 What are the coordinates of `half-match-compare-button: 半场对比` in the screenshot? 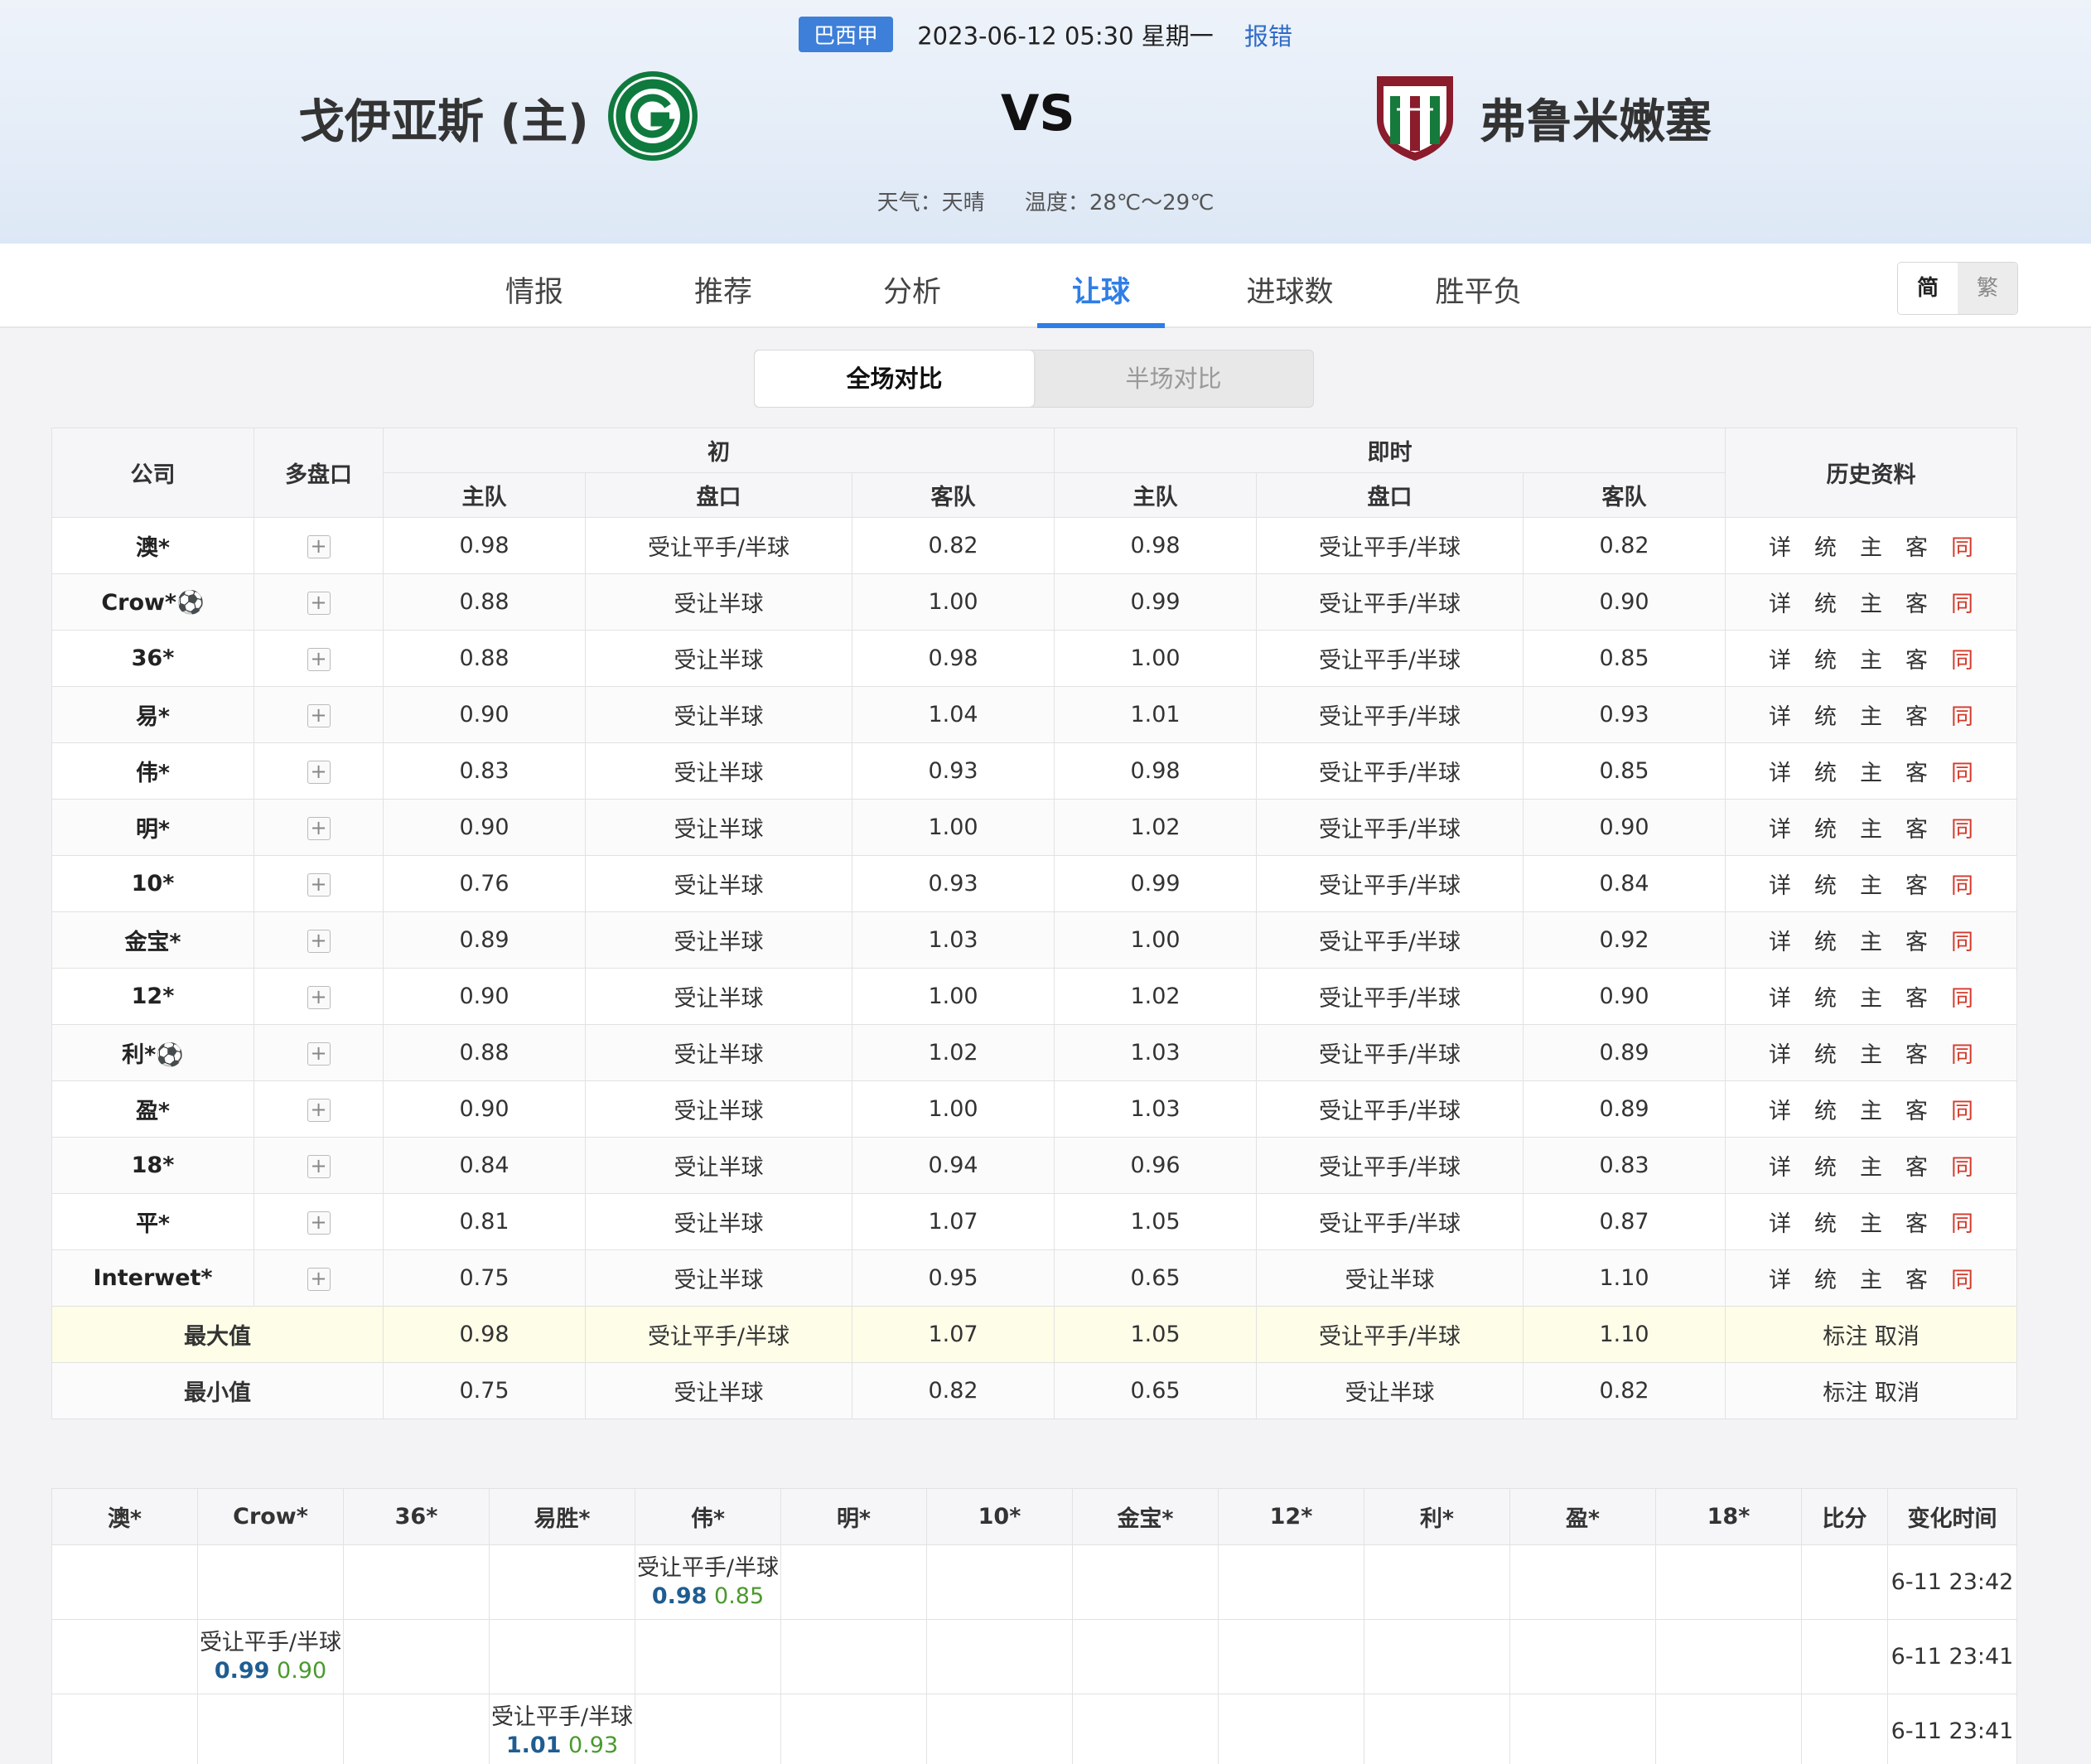 It's located at (1173, 378).